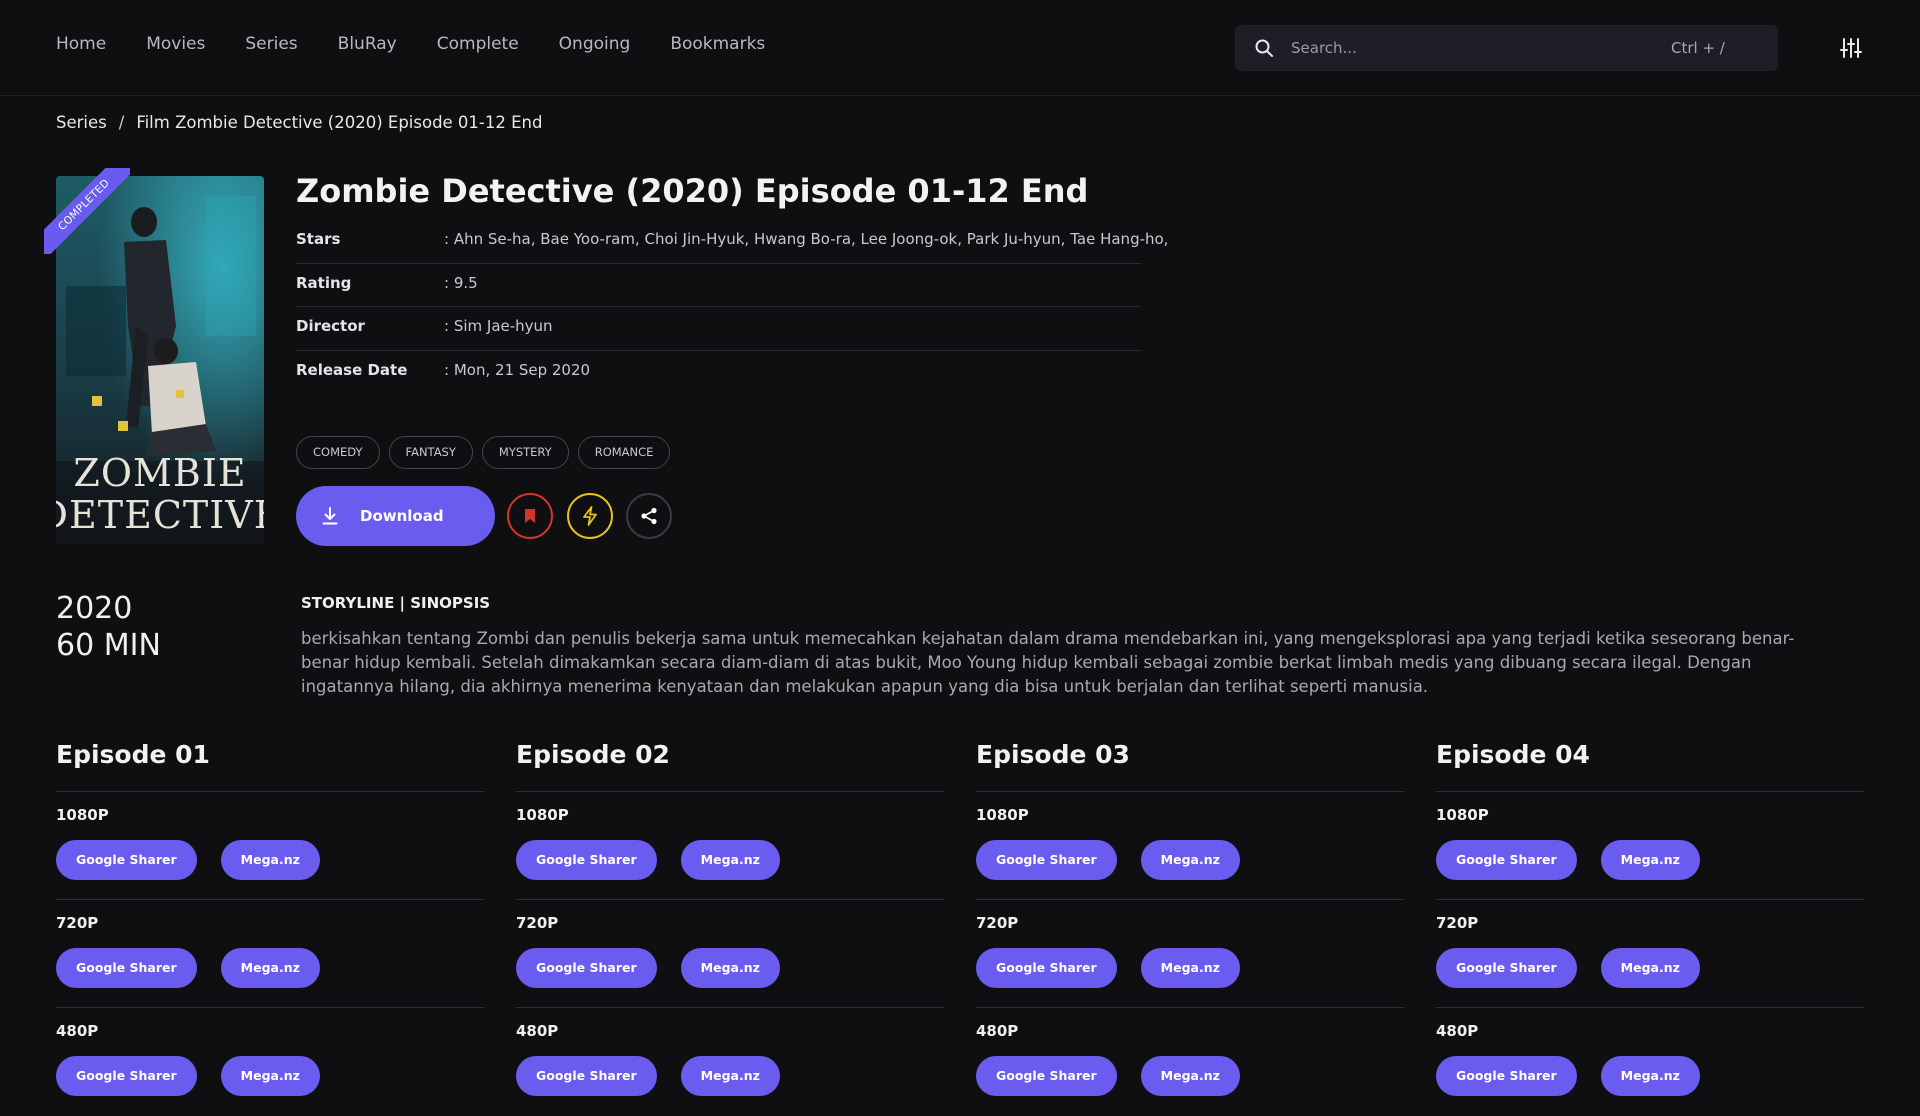  What do you see at coordinates (718, 373) in the screenshot?
I see `info-row-release-date: Release Date : Mon, 21 Sep 2020` at bounding box center [718, 373].